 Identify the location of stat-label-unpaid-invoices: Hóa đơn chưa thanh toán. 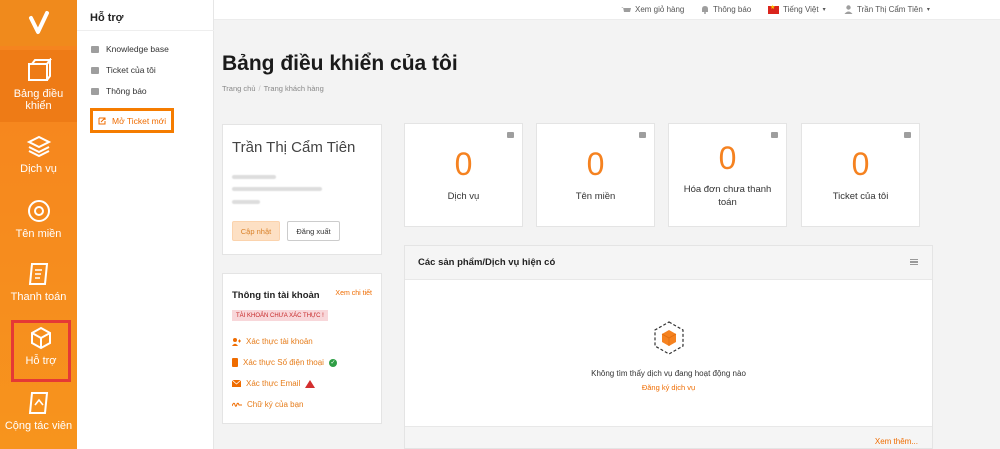
(727, 196).